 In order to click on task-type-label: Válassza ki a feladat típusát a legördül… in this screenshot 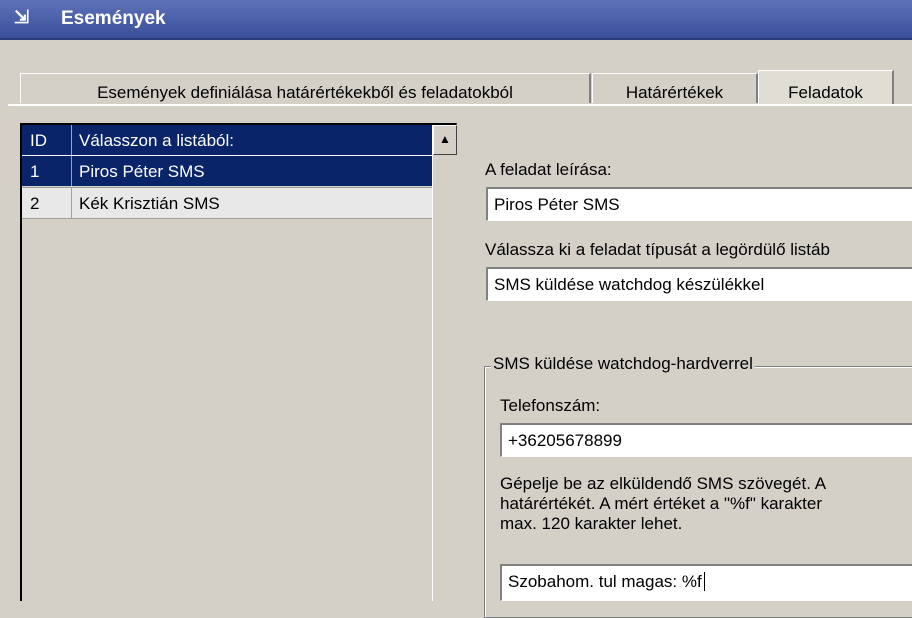, I will do `click(657, 249)`.